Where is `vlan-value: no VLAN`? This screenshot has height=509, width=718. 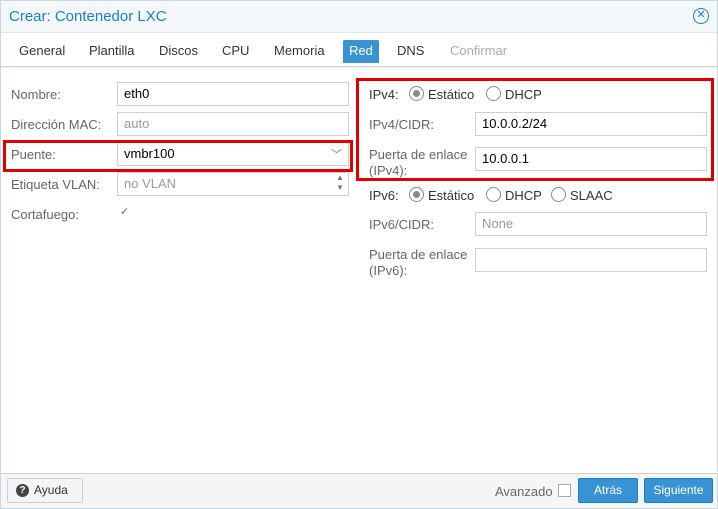 vlan-value: no VLAN is located at coordinates (150, 183).